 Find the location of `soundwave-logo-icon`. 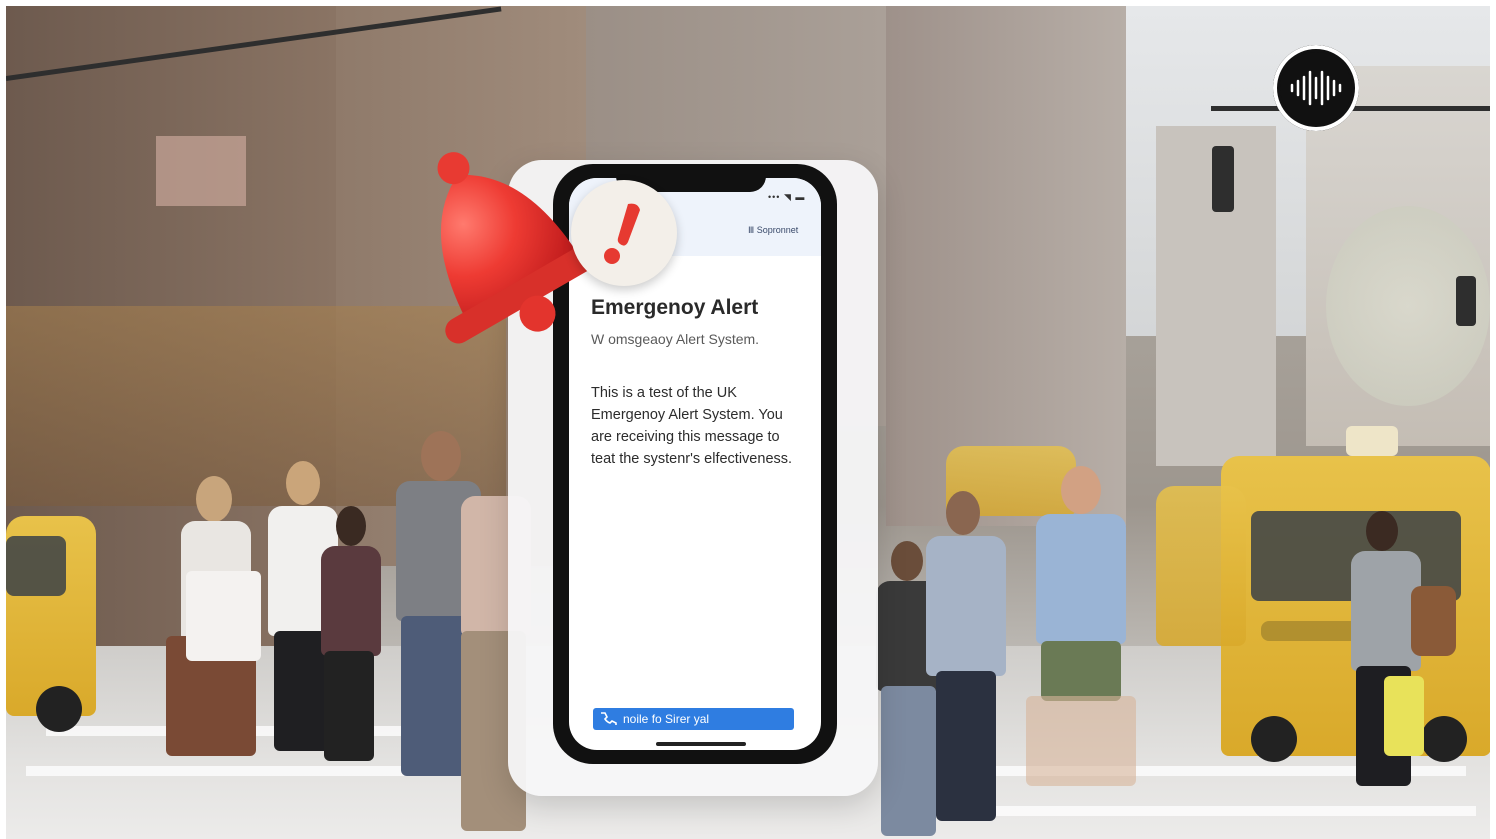

soundwave-logo-icon is located at coordinates (1316, 88).